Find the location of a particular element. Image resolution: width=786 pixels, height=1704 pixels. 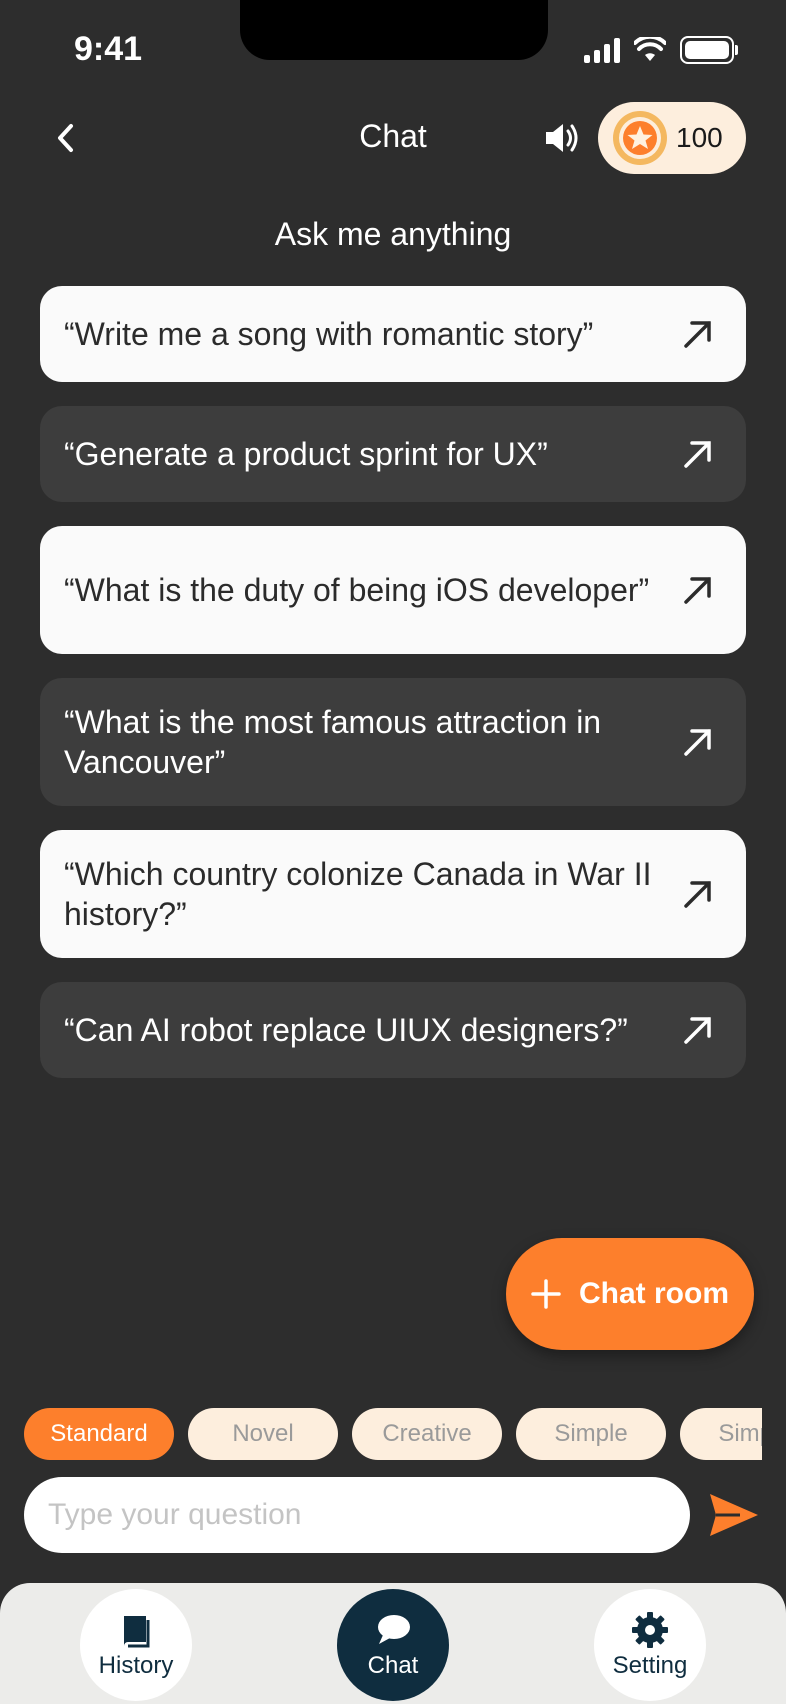

nav-chat-label: Chat is located at coordinates (393, 1665).